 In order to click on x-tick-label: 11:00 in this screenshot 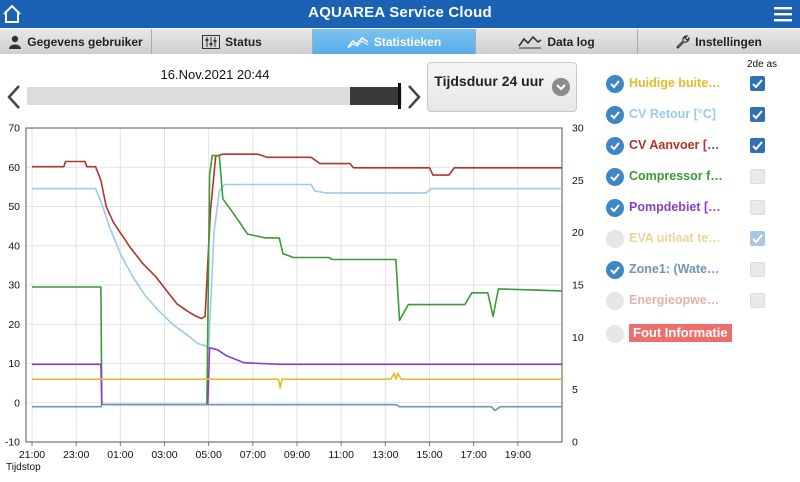, I will do `click(341, 455)`.